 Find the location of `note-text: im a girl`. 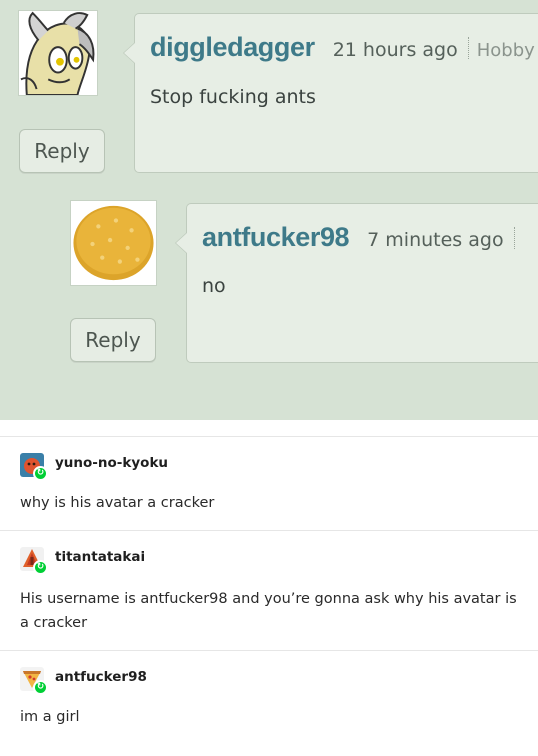

note-text: im a girl is located at coordinates (50, 717).